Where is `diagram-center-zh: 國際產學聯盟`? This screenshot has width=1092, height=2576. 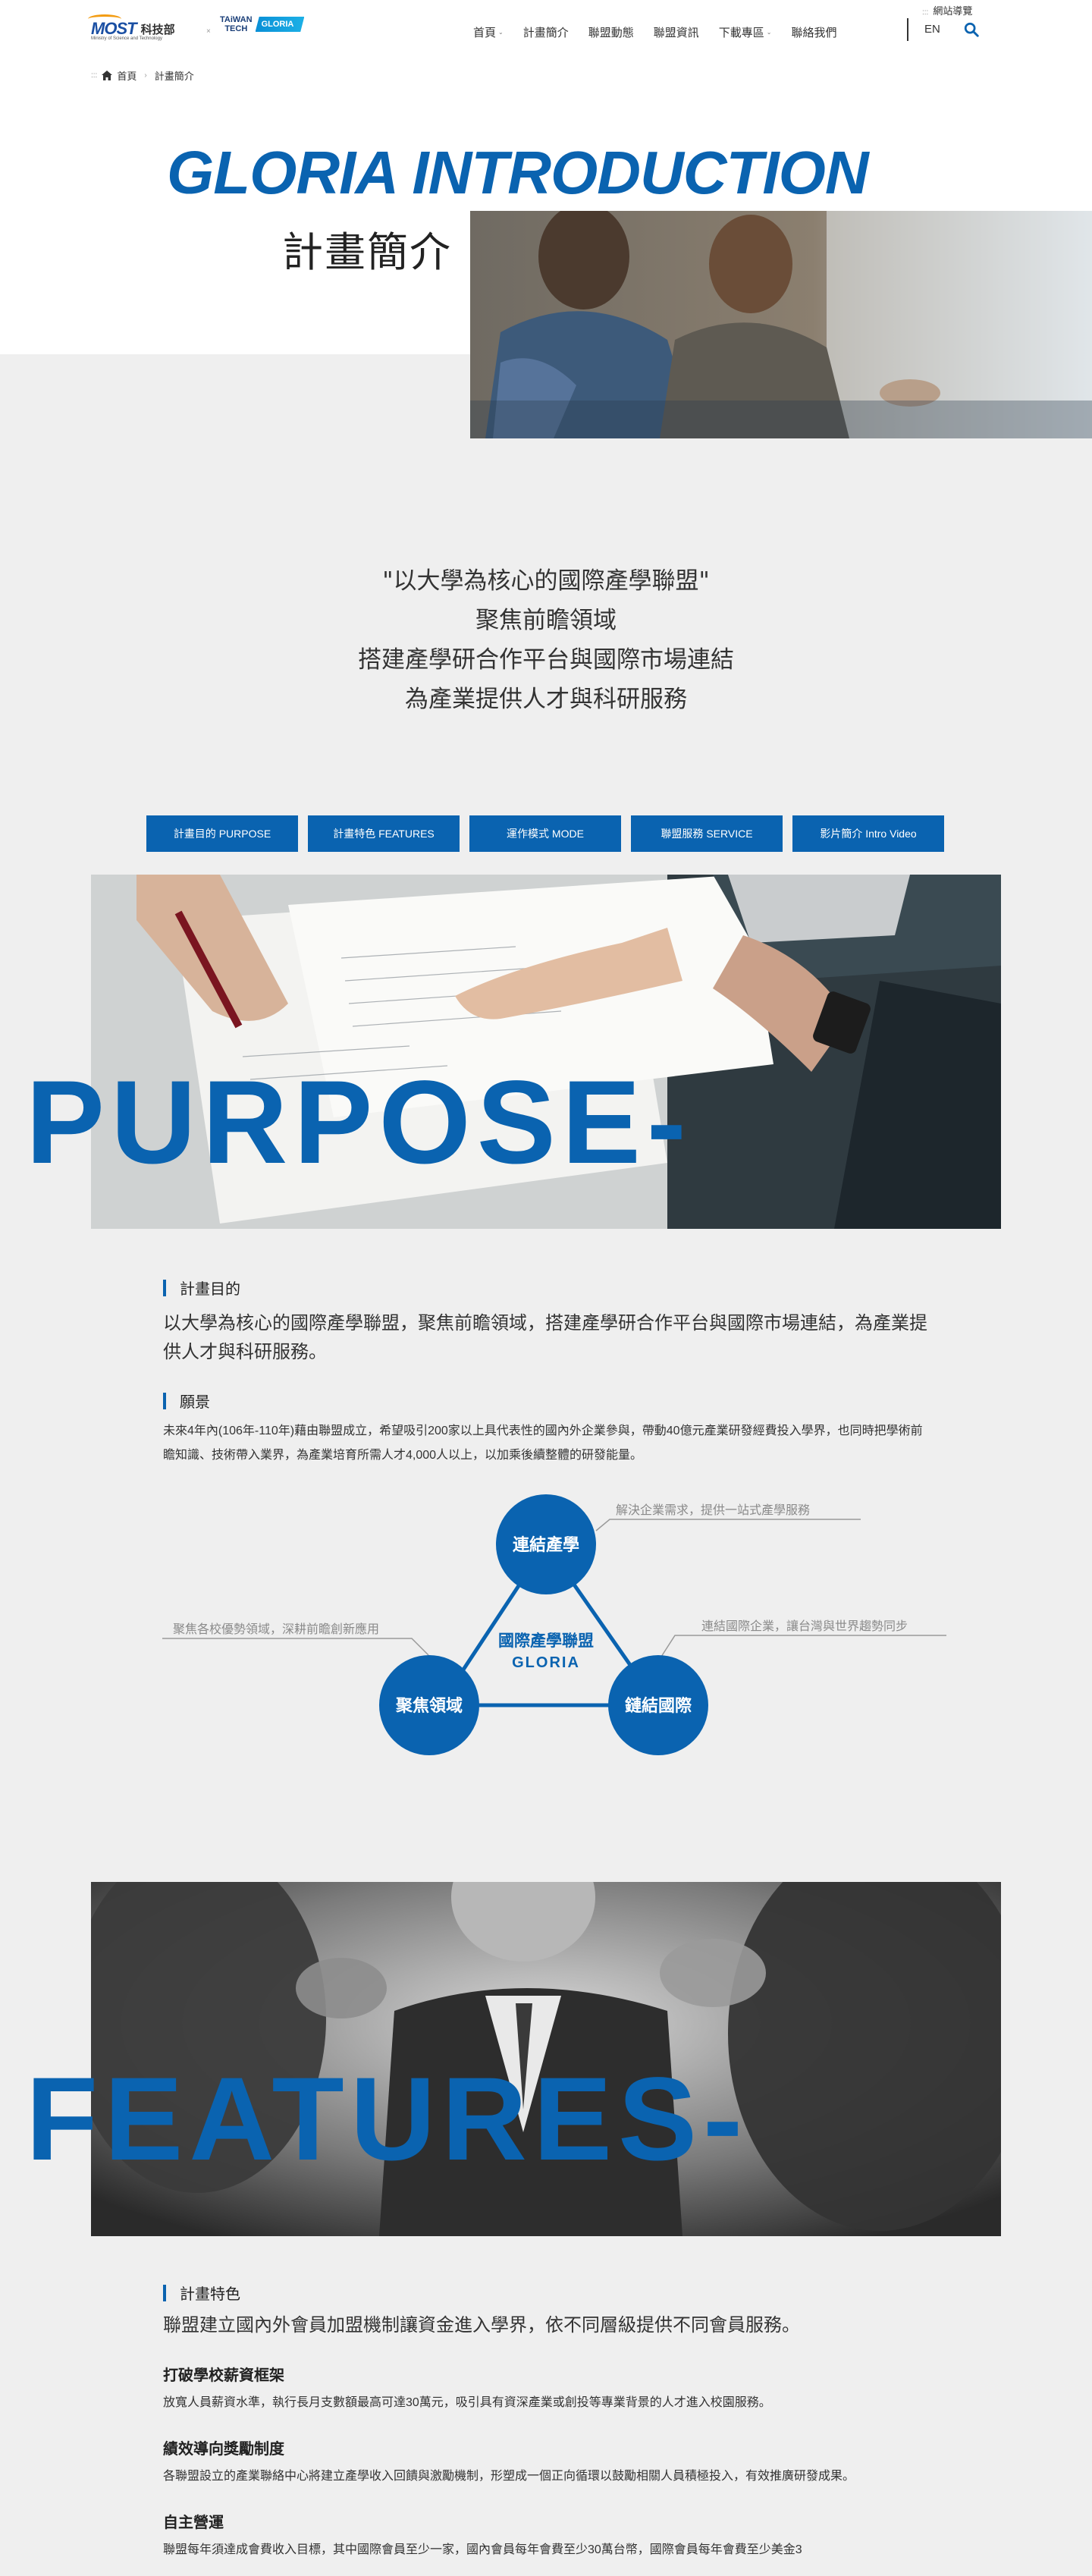 diagram-center-zh: 國際產學聯盟 is located at coordinates (546, 1641).